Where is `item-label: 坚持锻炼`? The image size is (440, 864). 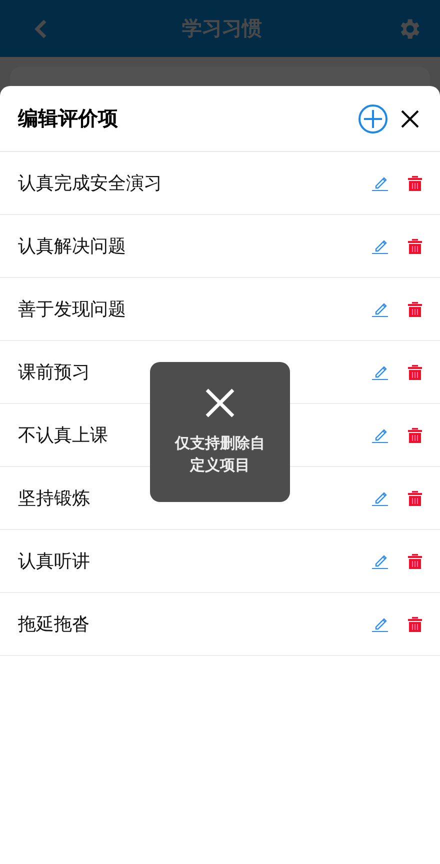 item-label: 坚持锻炼 is located at coordinates (54, 498).